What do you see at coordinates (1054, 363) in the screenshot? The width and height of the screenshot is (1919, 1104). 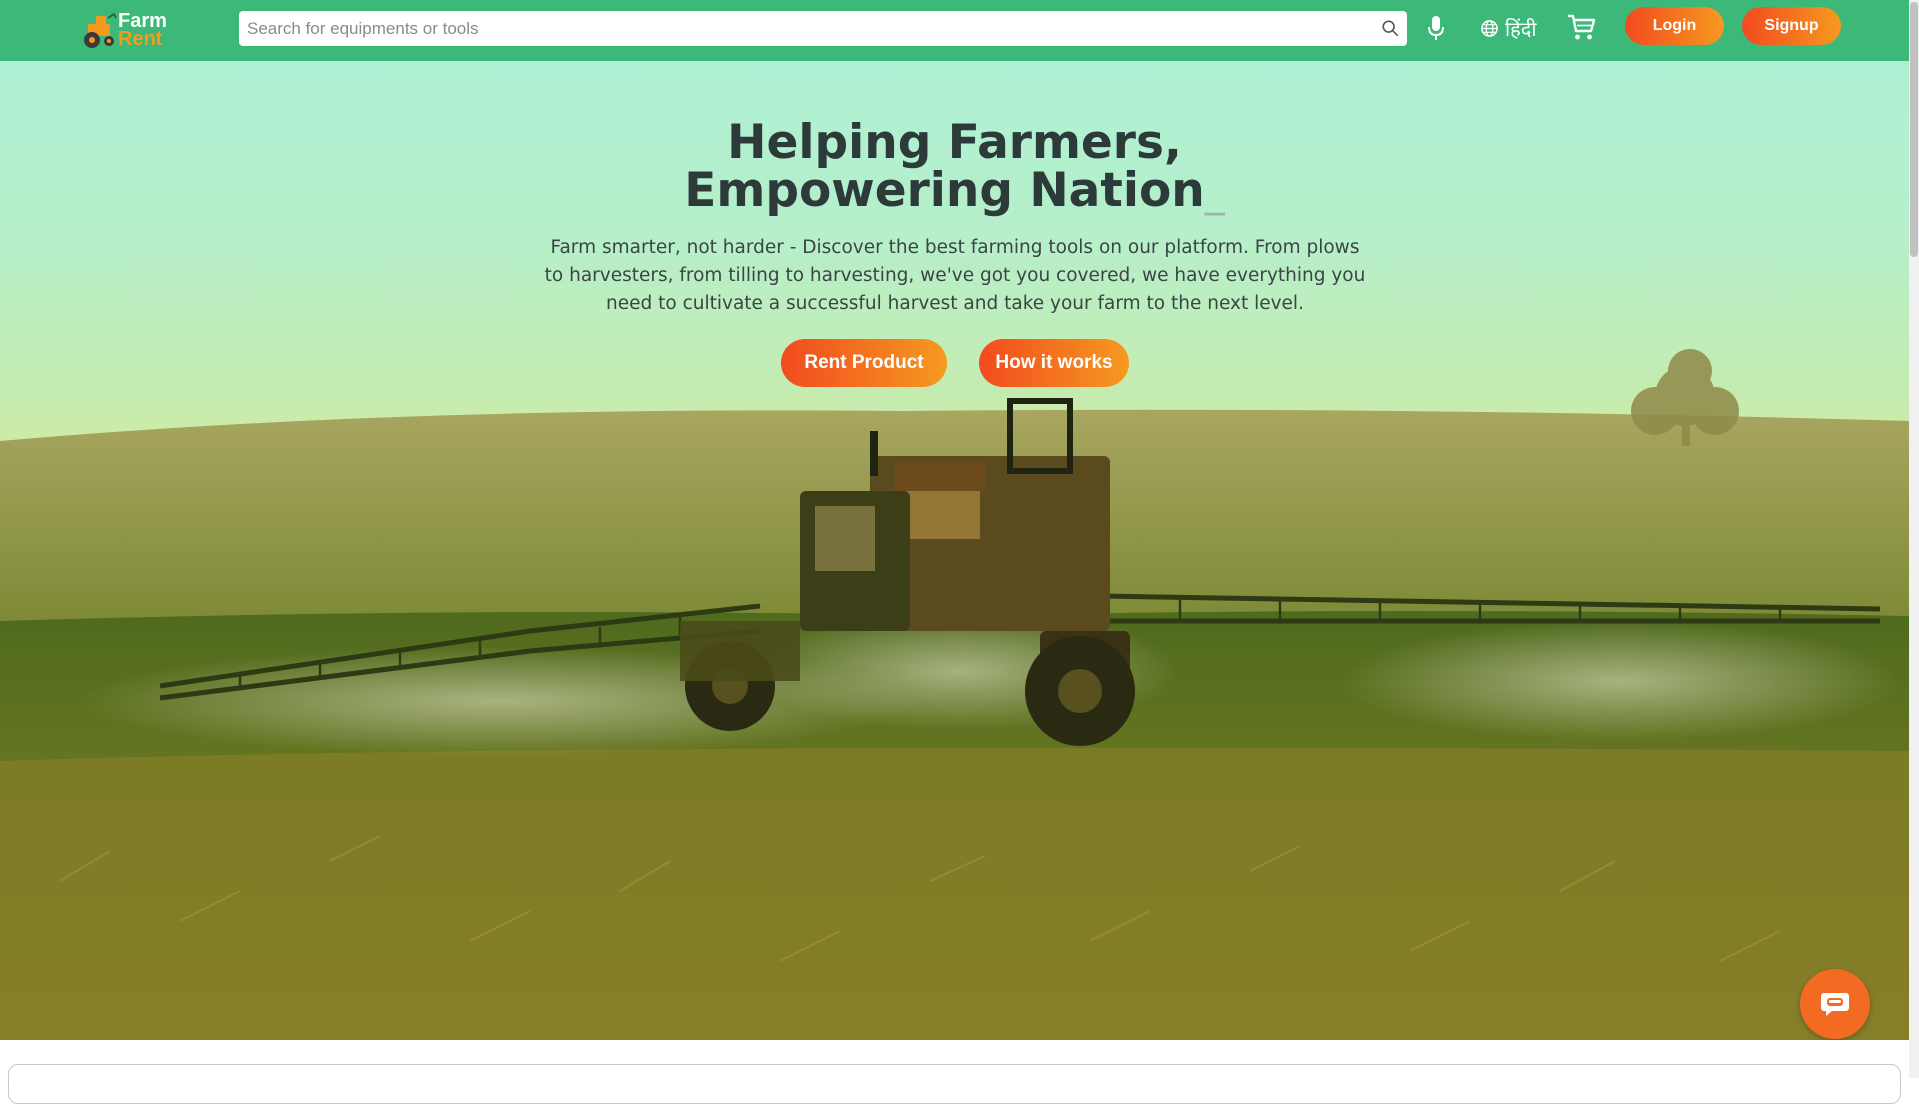 I see `how-it-works-button: How it works` at bounding box center [1054, 363].